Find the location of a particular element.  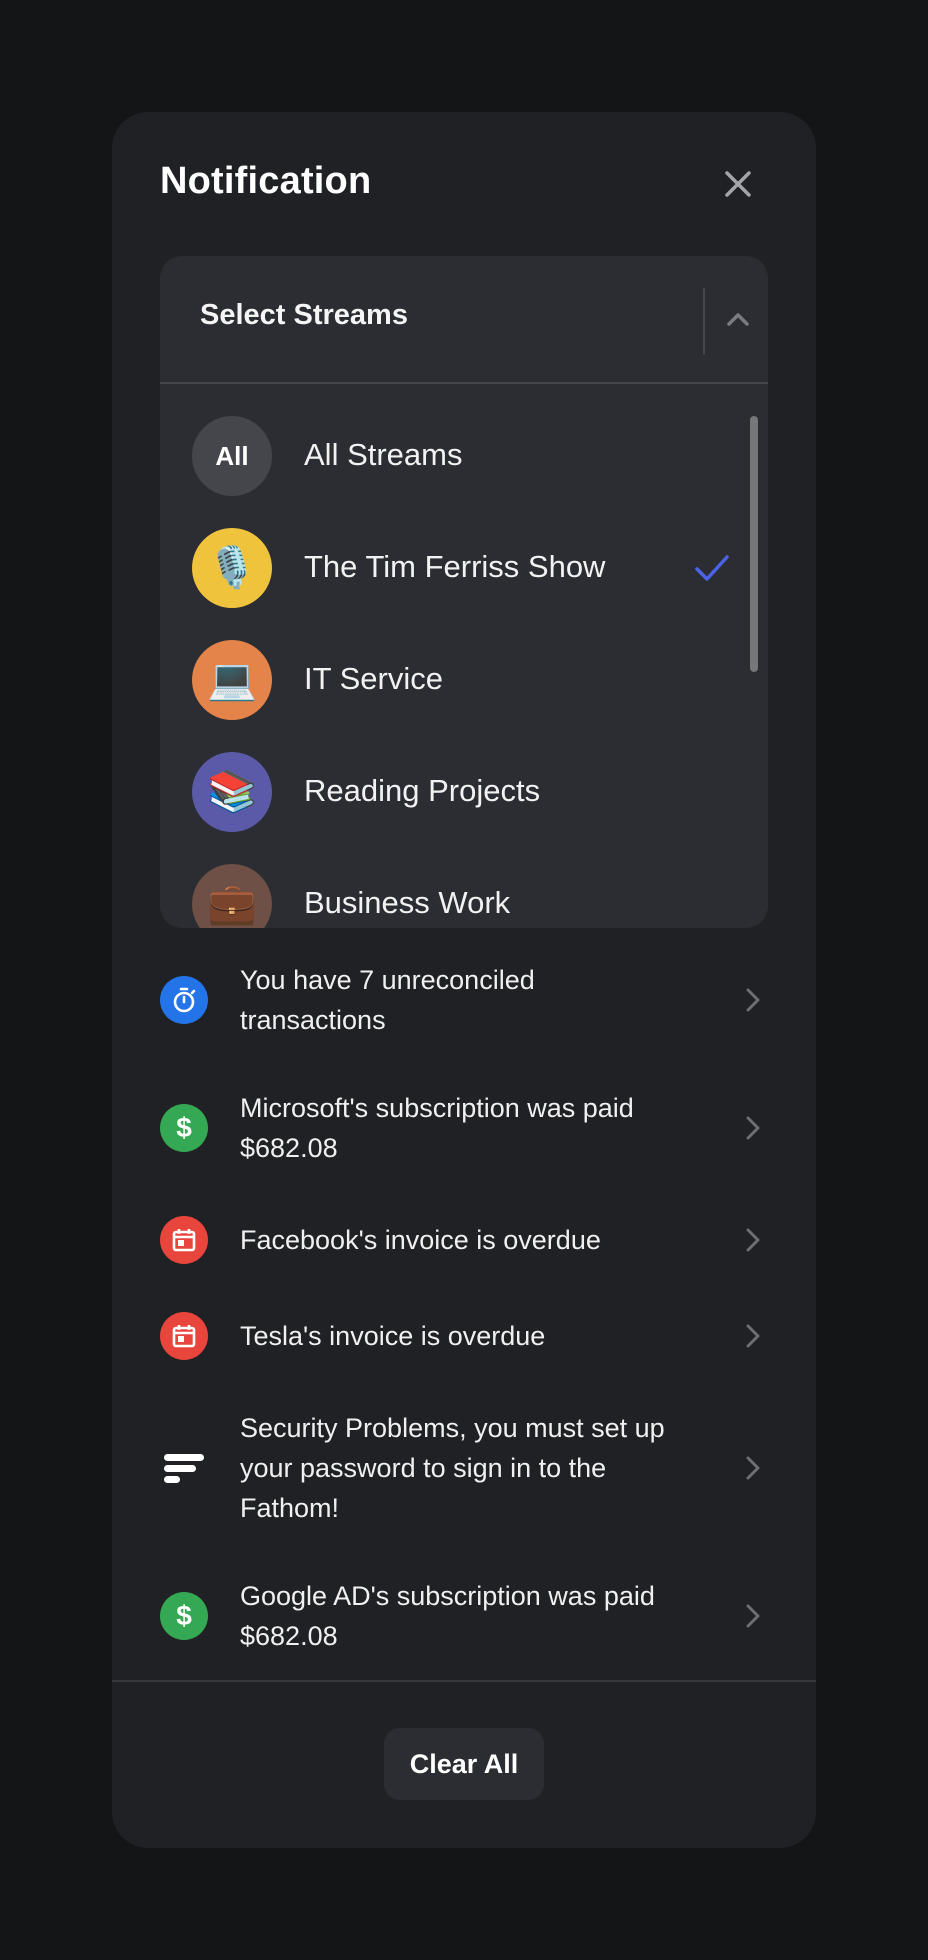

avatar: All is located at coordinates (232, 456).